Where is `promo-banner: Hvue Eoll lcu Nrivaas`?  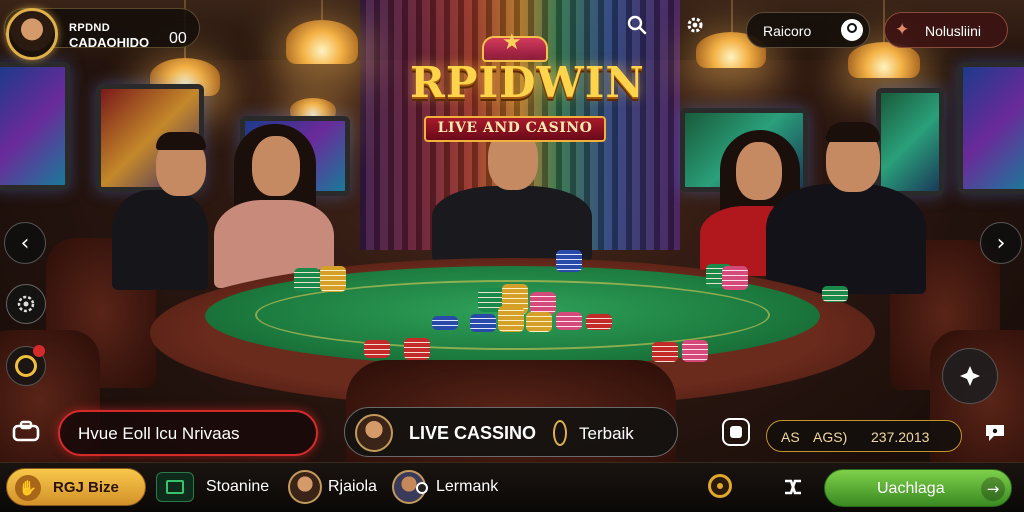 promo-banner: Hvue Eoll lcu Nrivaas is located at coordinates (188, 433).